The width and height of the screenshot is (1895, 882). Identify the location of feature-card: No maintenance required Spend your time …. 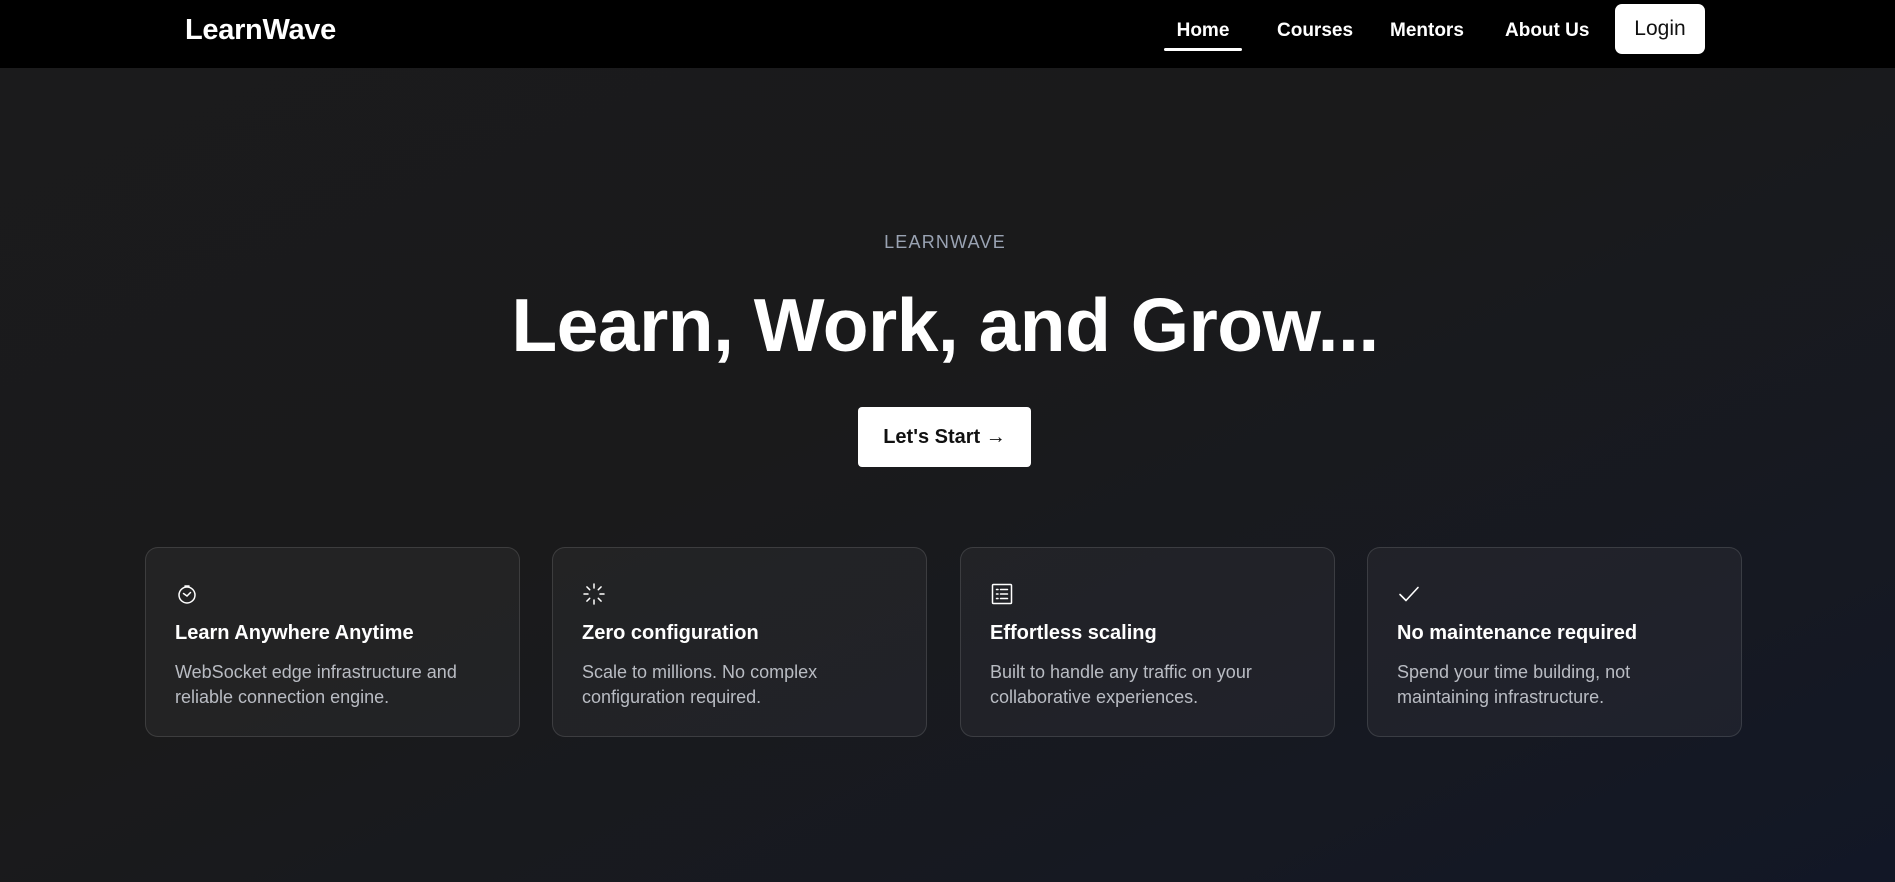
(1554, 642).